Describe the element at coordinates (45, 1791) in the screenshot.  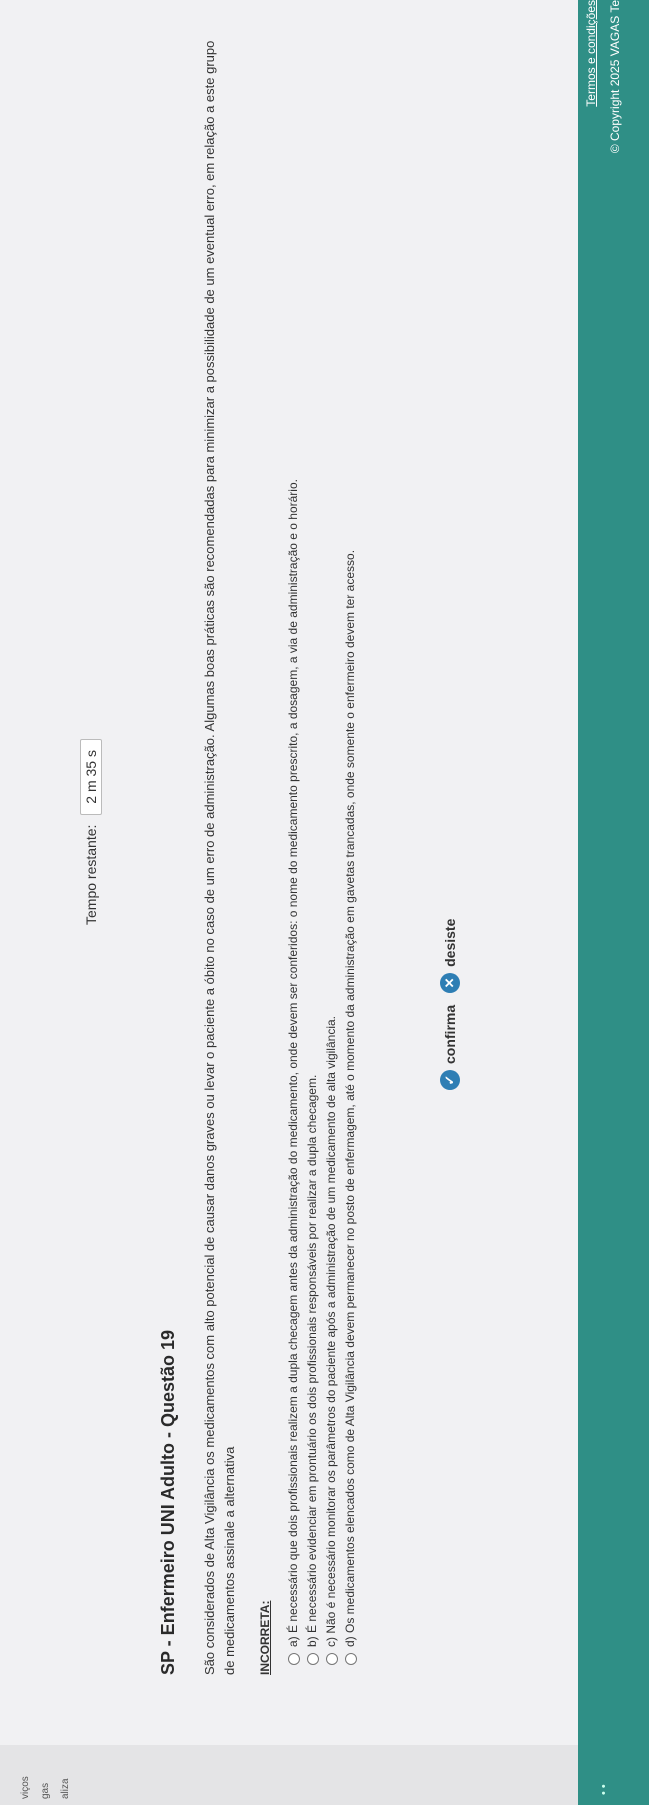
I see `sidebar-fragment: gas` at that location.